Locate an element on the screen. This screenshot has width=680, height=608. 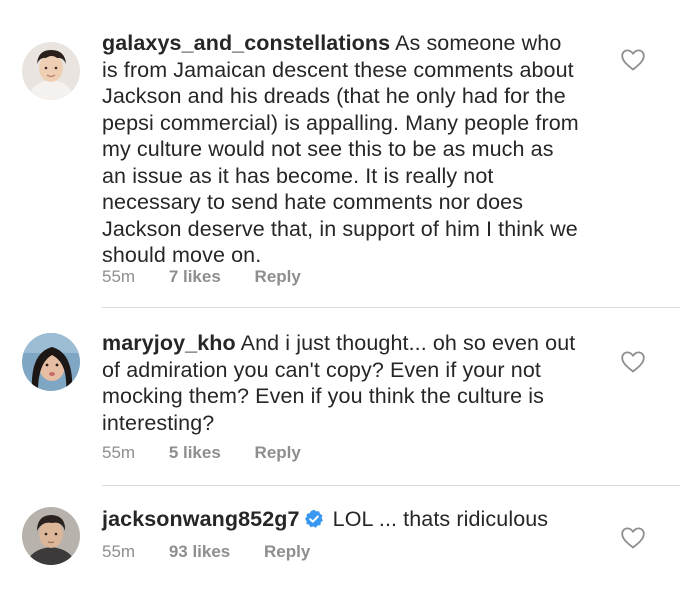
comment-meta: 55m 93 likes Reply is located at coordinates (206, 552).